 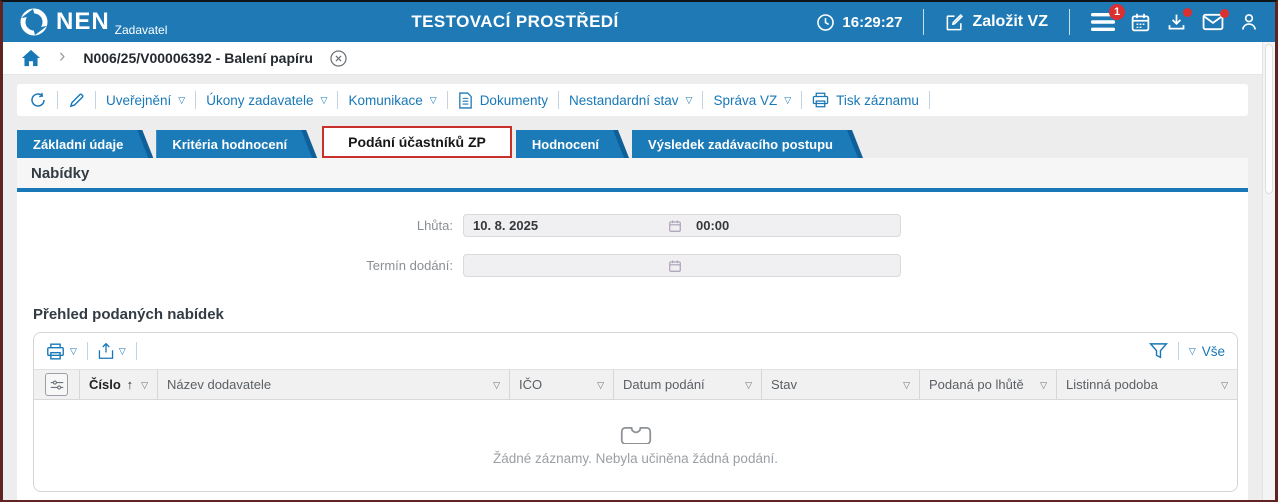 I want to click on calendar-button, so click(x=1140, y=22).